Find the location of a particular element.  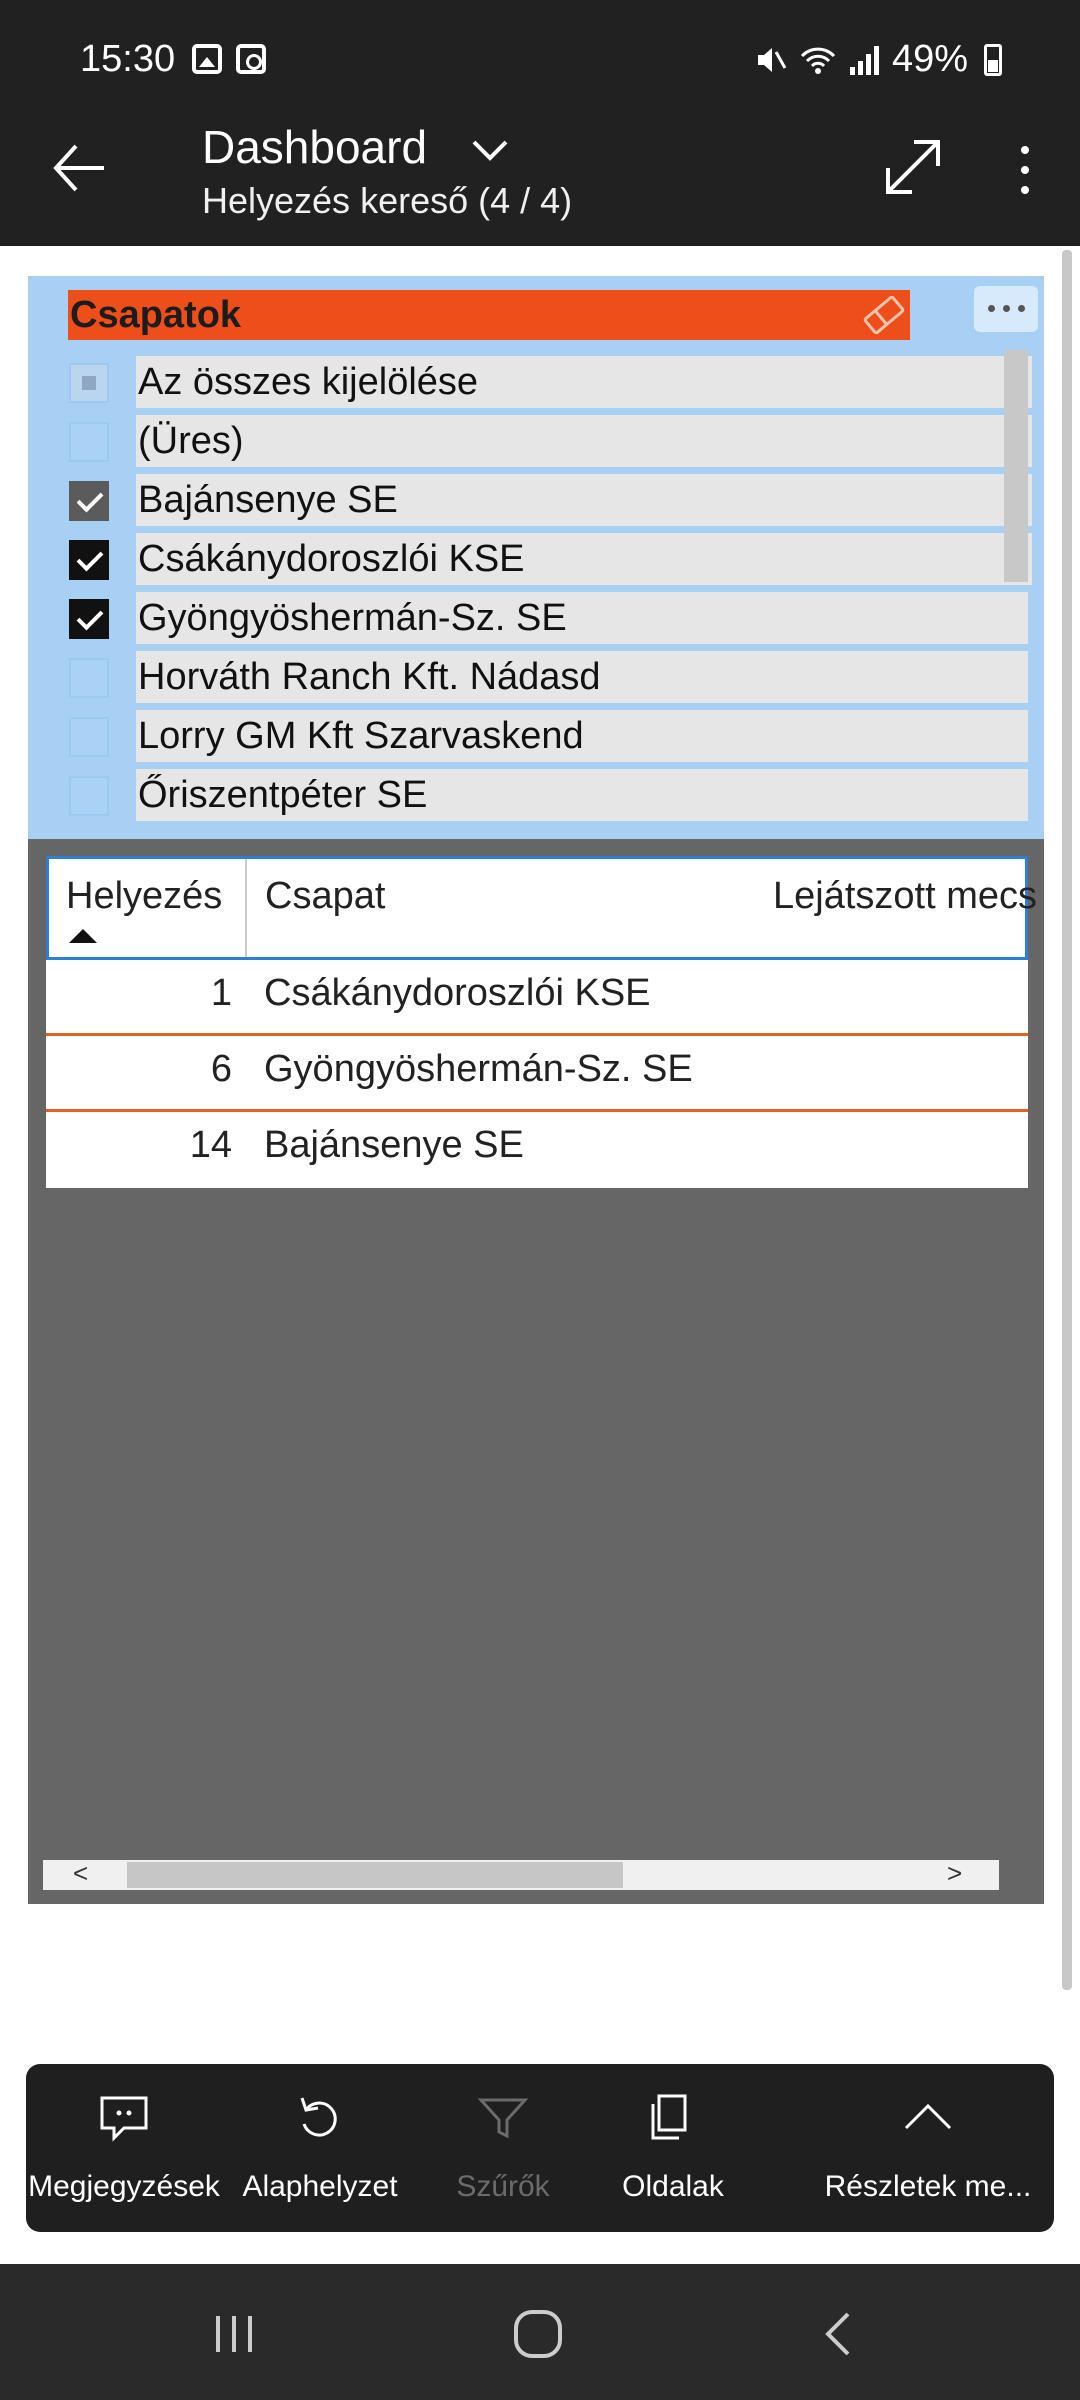

cell-rank: 6 is located at coordinates (221, 1069).